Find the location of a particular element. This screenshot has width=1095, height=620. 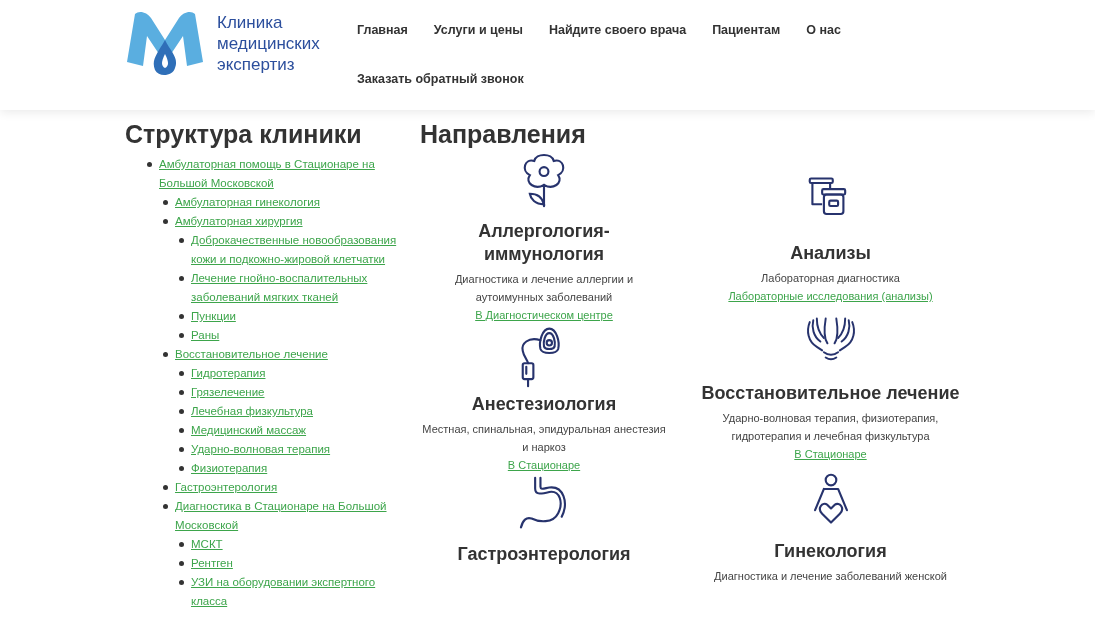

tree-link: Лечебная физкультура is located at coordinates (252, 411).